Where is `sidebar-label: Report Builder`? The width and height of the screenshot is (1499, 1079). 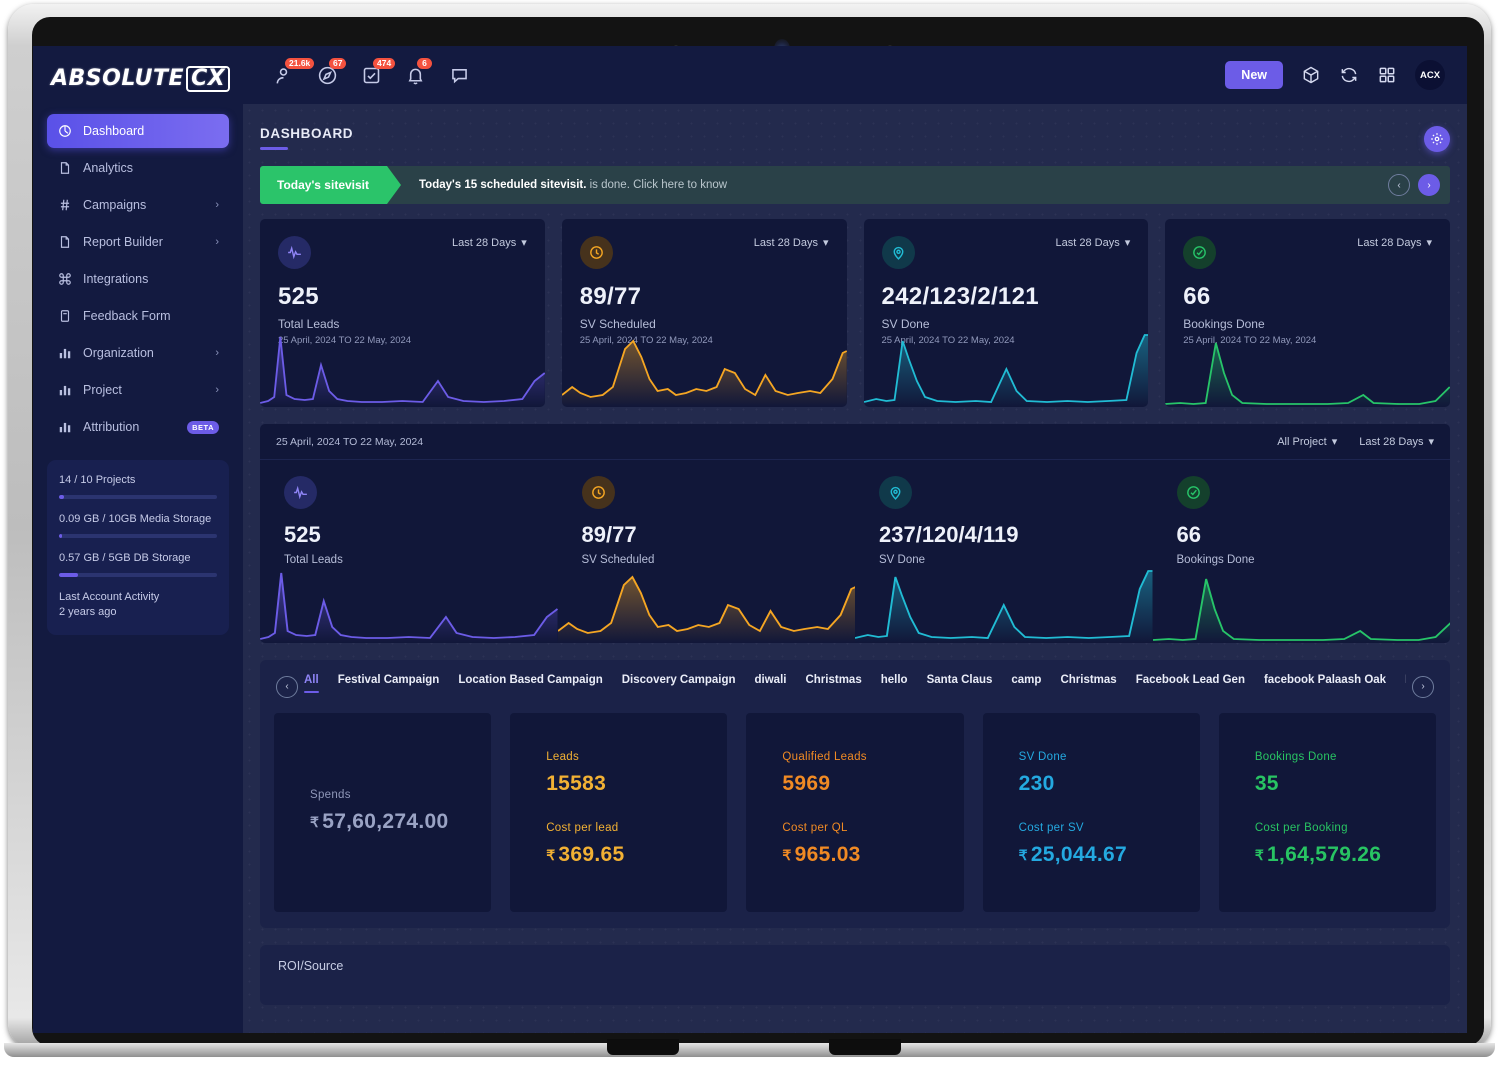
sidebar-label: Report Builder is located at coordinates (123, 242).